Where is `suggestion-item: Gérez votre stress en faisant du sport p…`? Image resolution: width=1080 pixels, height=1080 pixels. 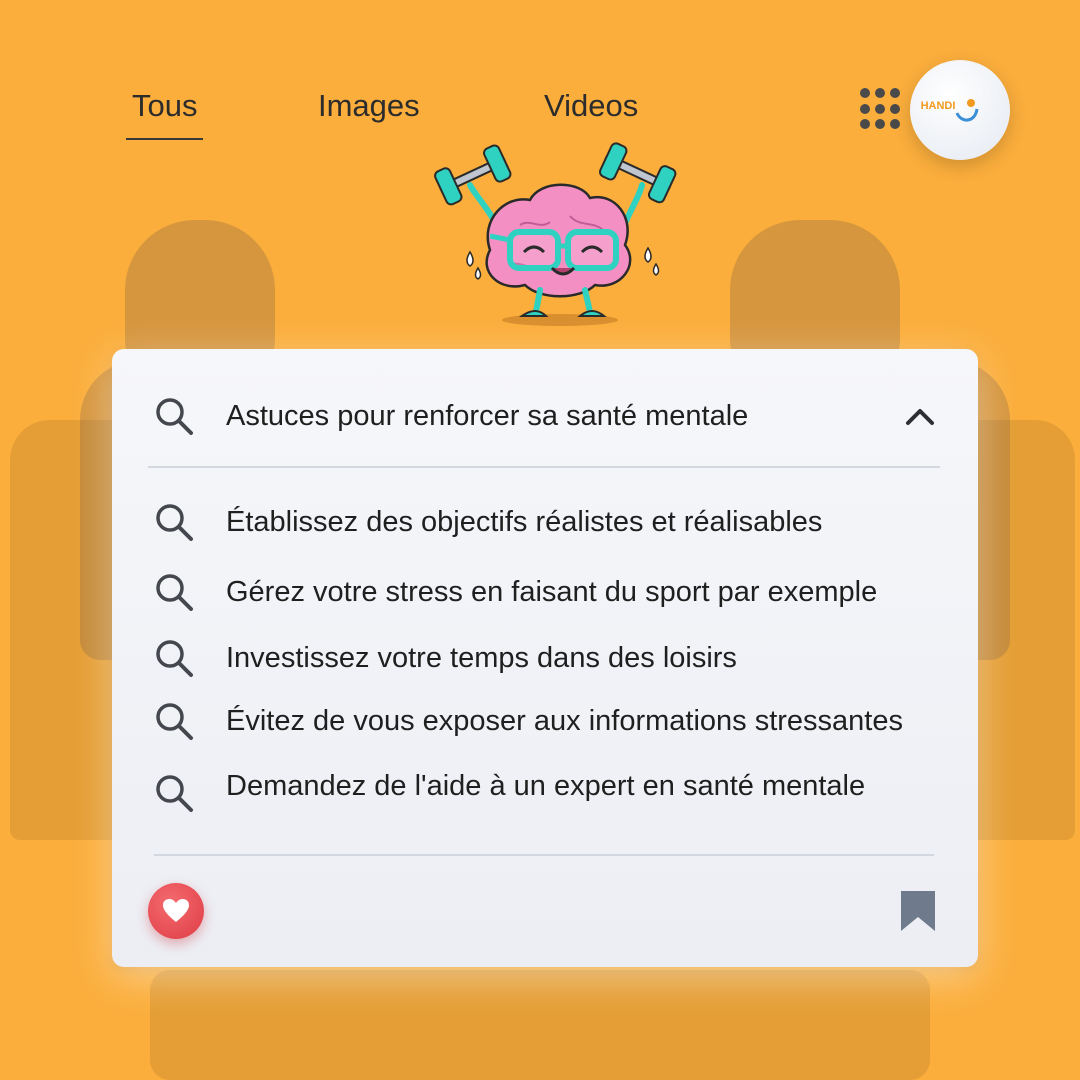
suggestion-item: Gérez votre stress en faisant du sport p… is located at coordinates (545, 592).